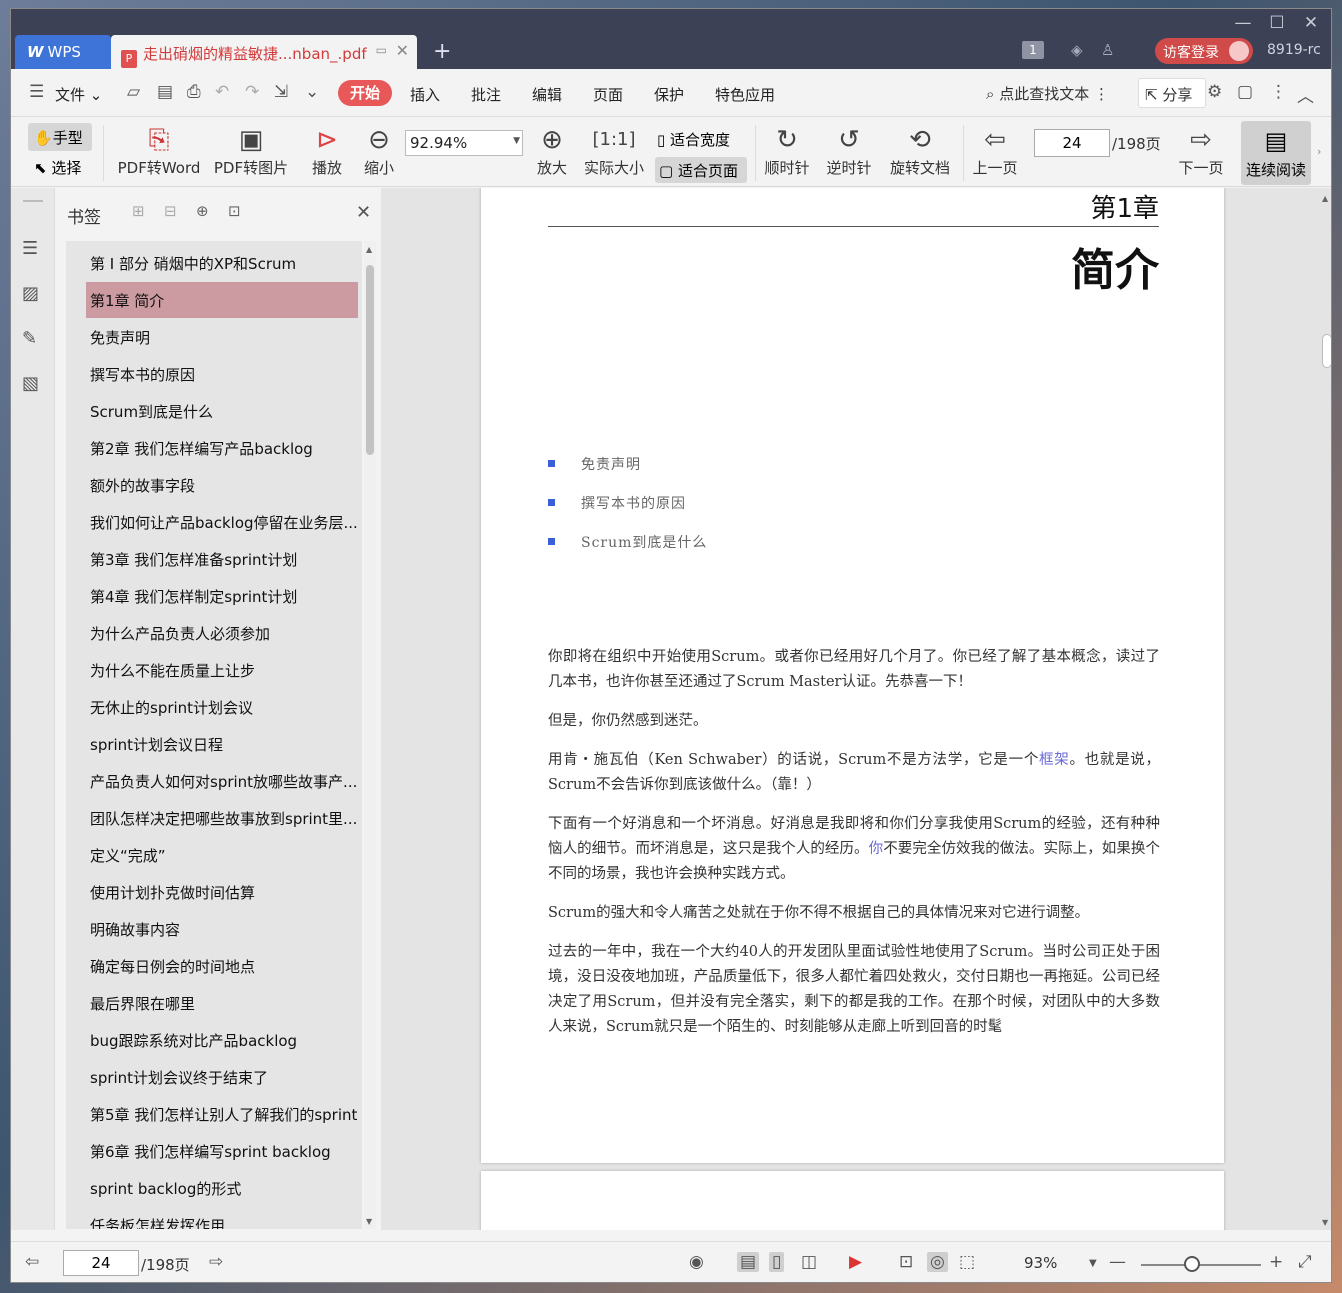 The image size is (1342, 1293). I want to click on fit-width-icon: ⬚, so click(967, 1262).